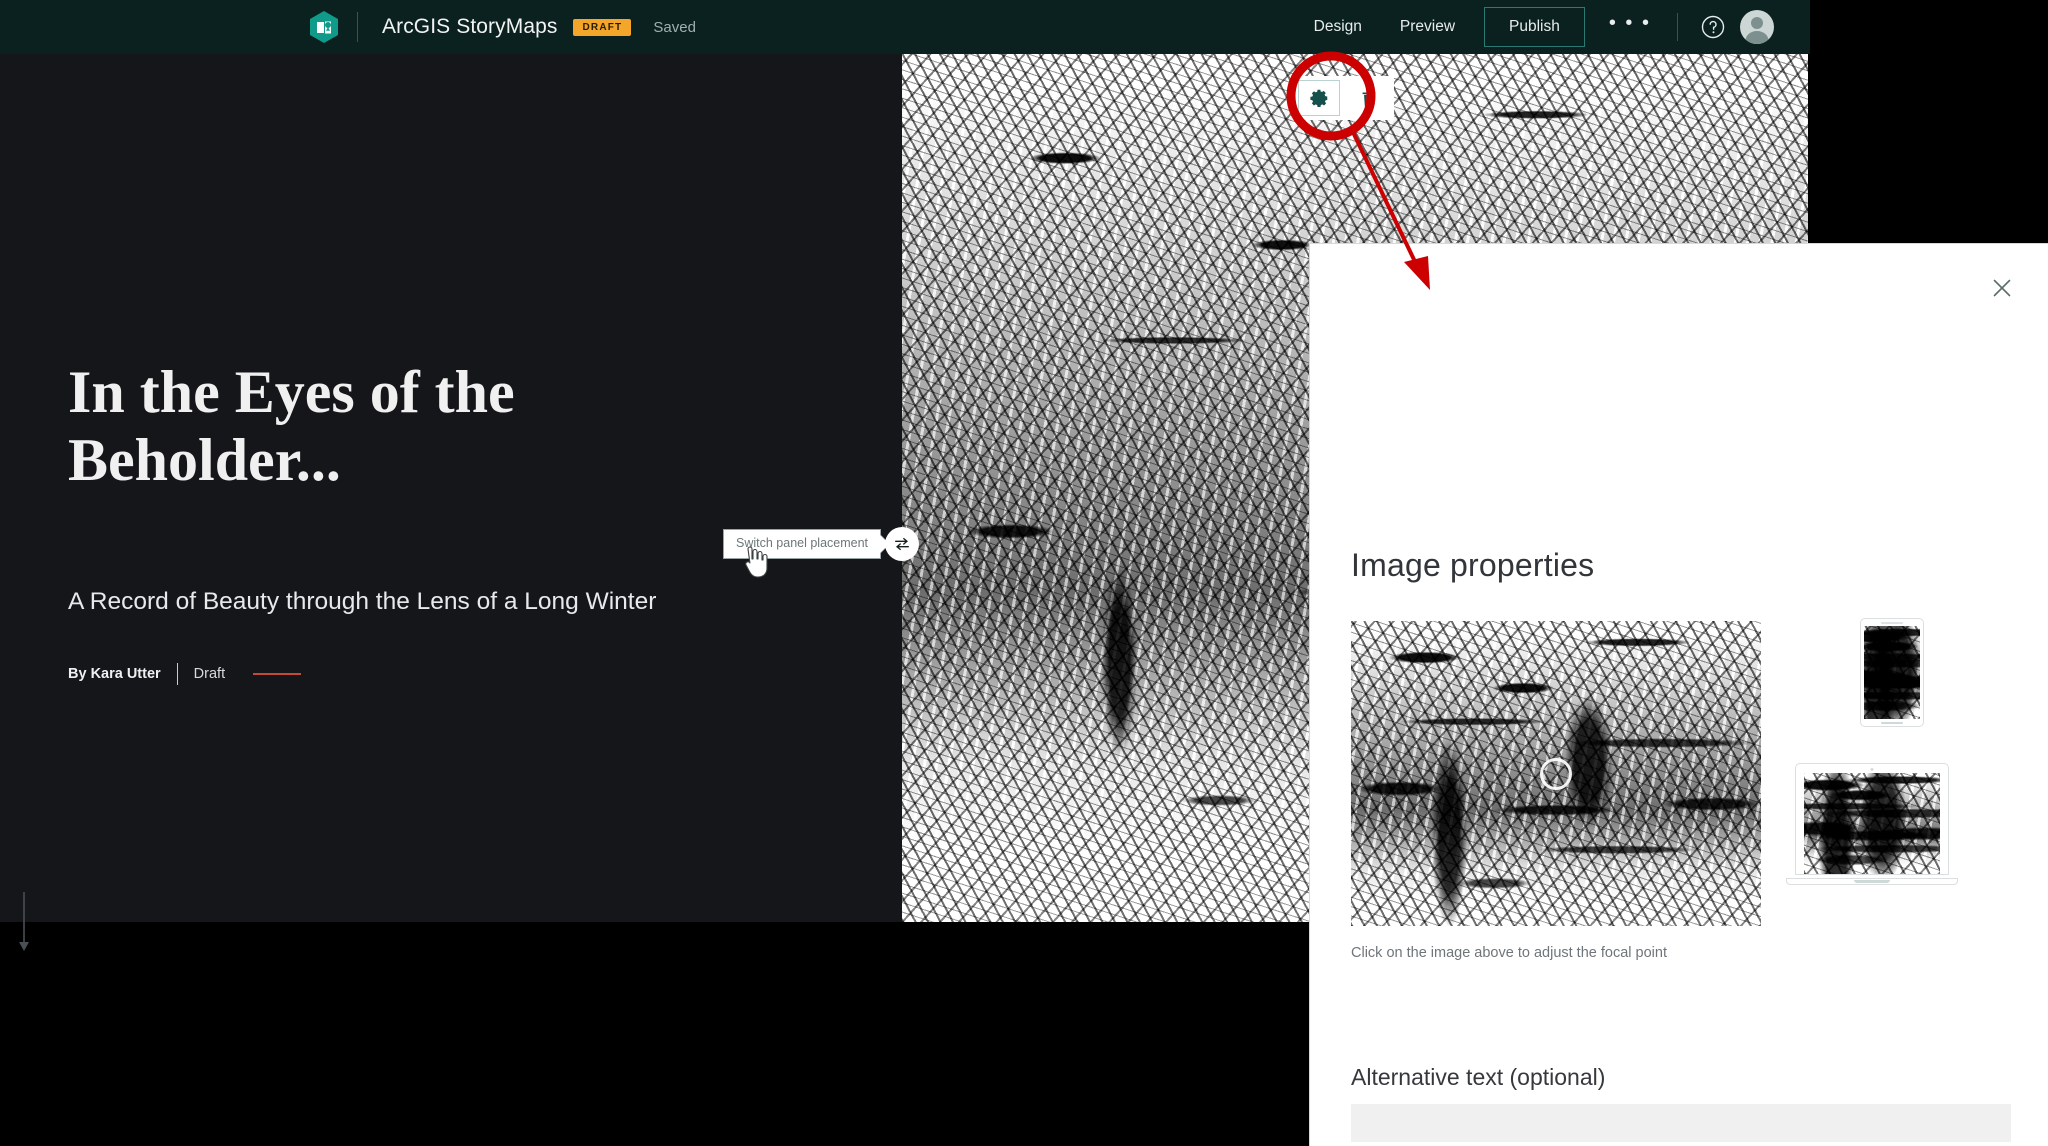  What do you see at coordinates (1319, 98) in the screenshot?
I see `gear-icon` at bounding box center [1319, 98].